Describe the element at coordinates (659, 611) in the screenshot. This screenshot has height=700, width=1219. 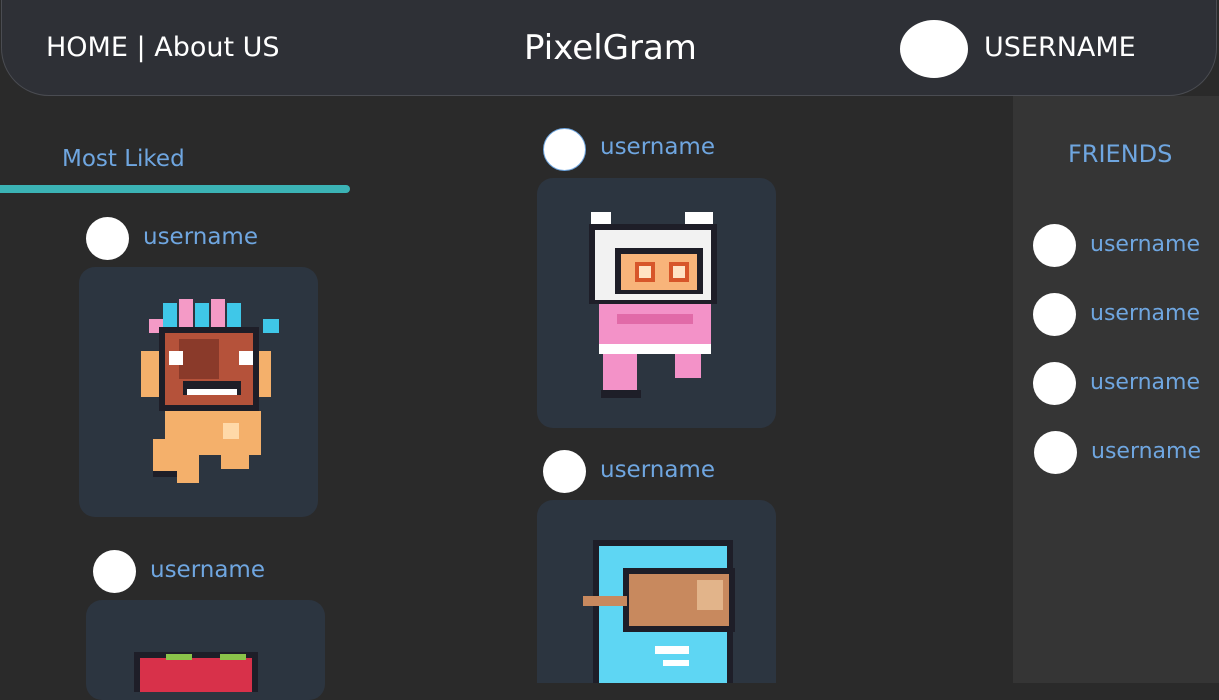
I see `astronaut-character-image` at that location.